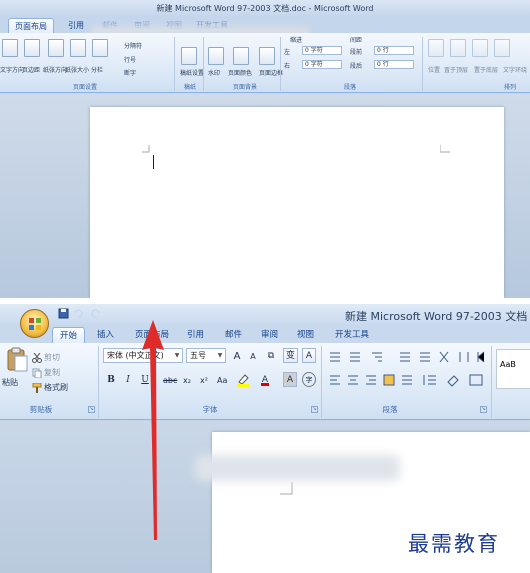  Describe the element at coordinates (356, 66) in the screenshot. I see `spacing-after-label: 段后` at that location.